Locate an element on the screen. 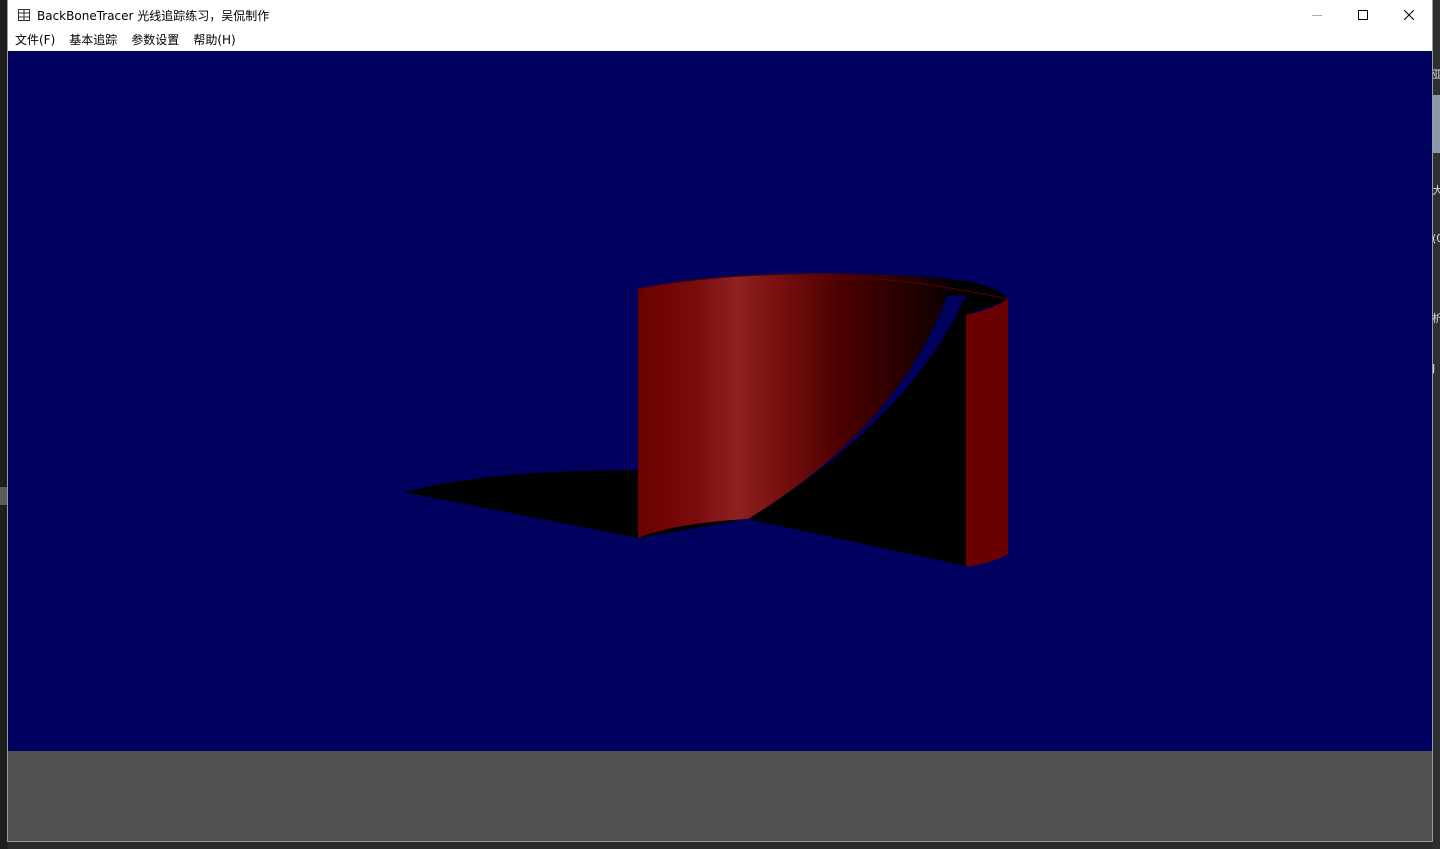 This screenshot has height=849, width=1440. desktop-thumbnail is located at coordinates (1436, 124).